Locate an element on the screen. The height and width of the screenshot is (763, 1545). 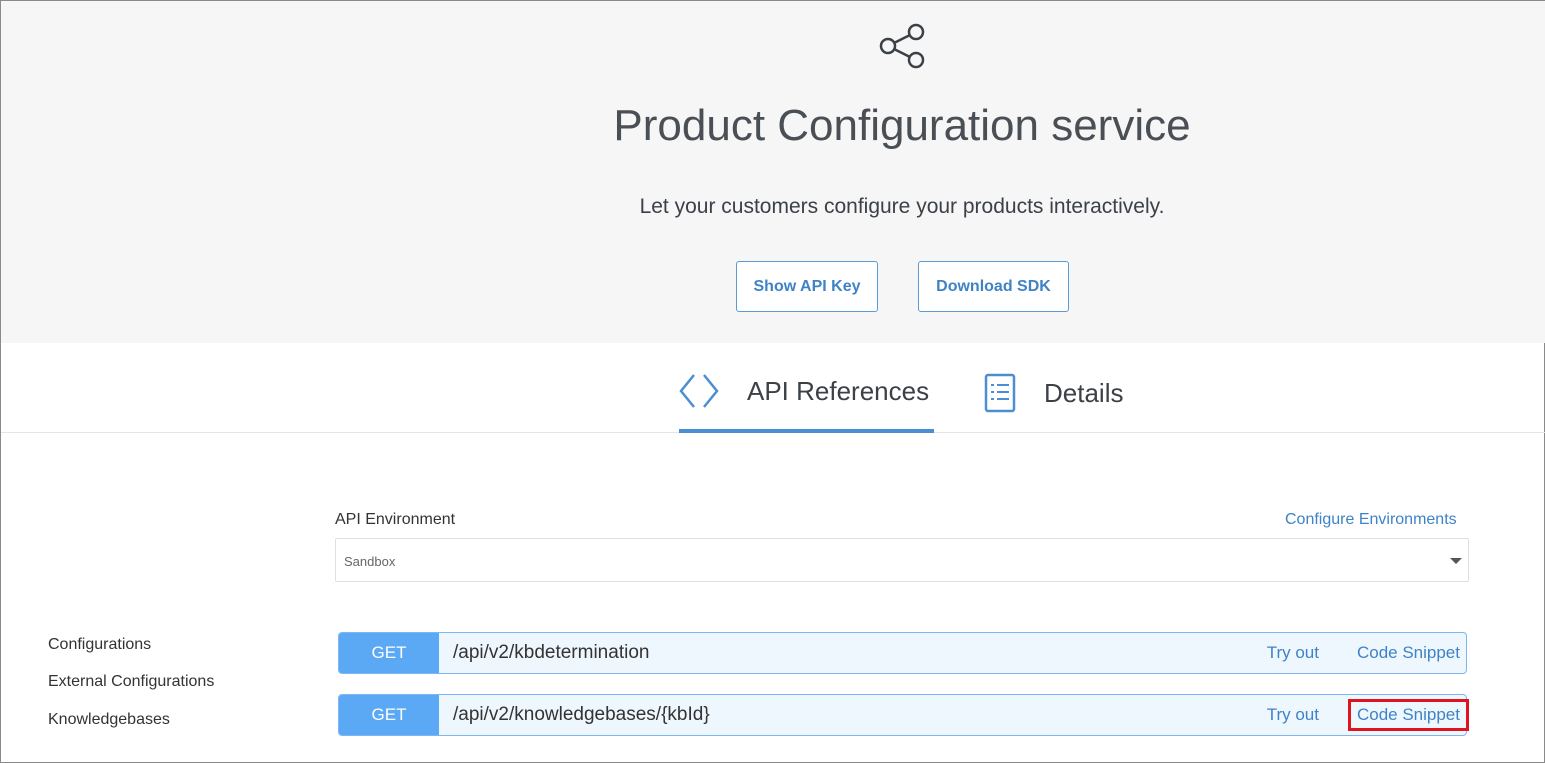
active-tab-indicator is located at coordinates (806, 431).